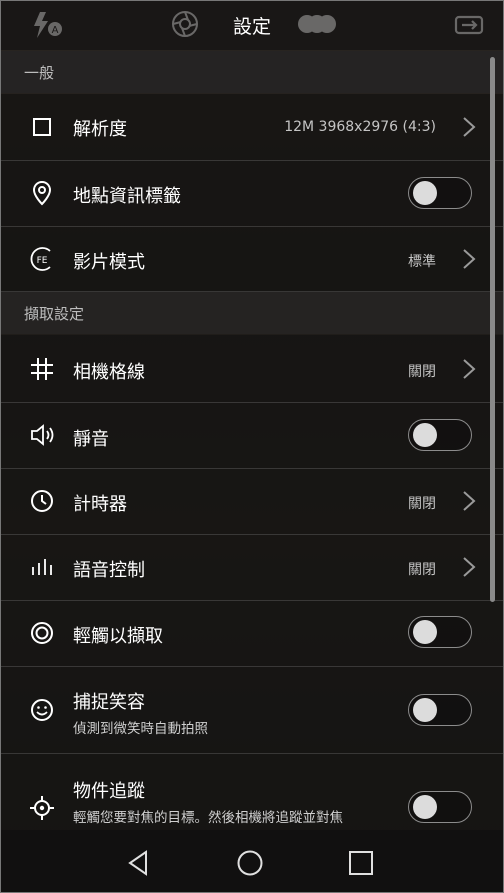 The height and width of the screenshot is (893, 504). I want to click on top-bar: A 設定, so click(252, 25).